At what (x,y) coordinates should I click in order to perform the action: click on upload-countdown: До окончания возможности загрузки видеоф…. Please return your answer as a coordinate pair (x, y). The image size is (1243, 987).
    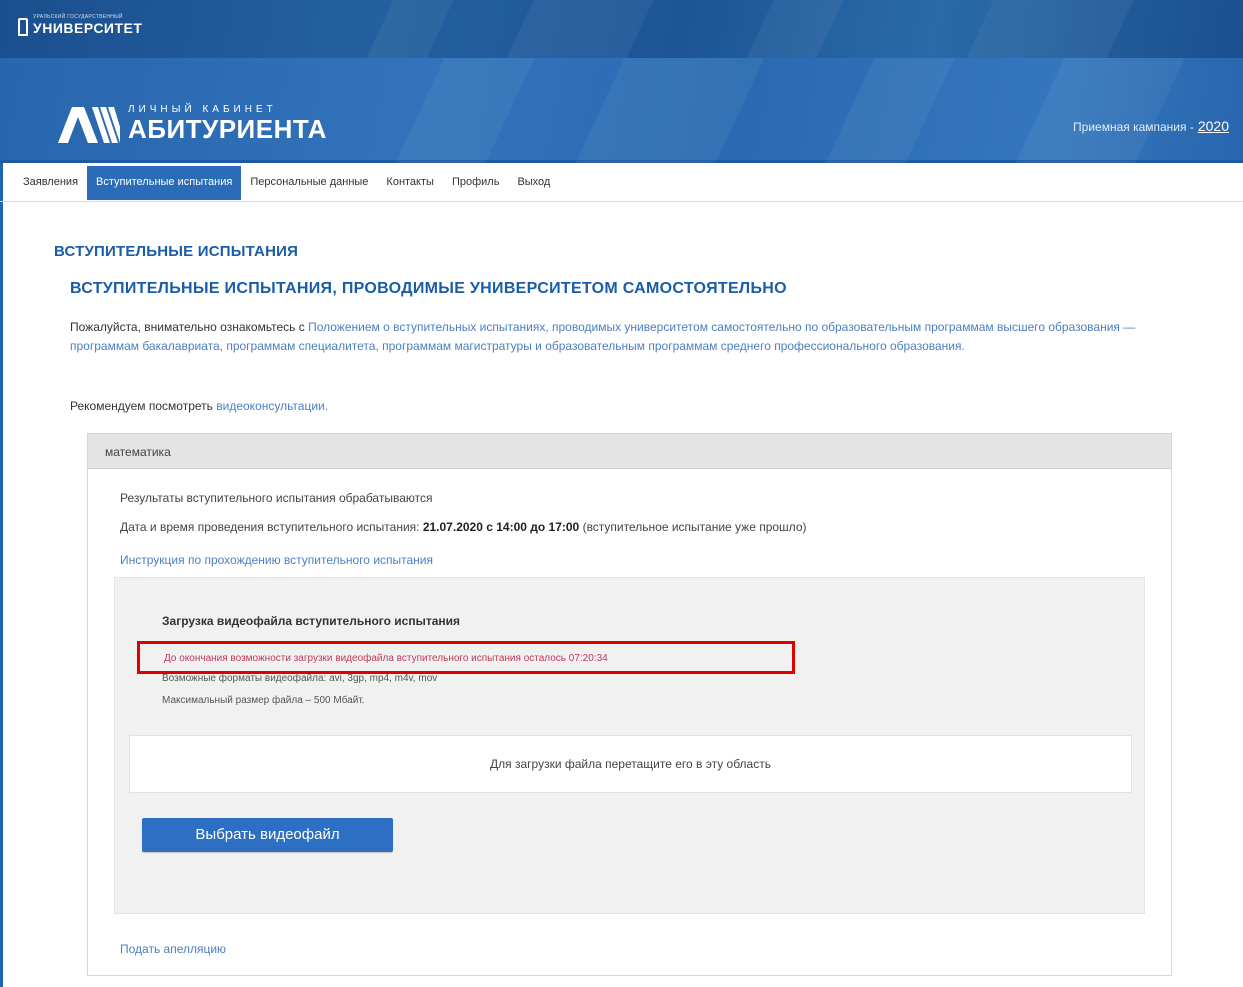
    Looking at the image, I should click on (386, 658).